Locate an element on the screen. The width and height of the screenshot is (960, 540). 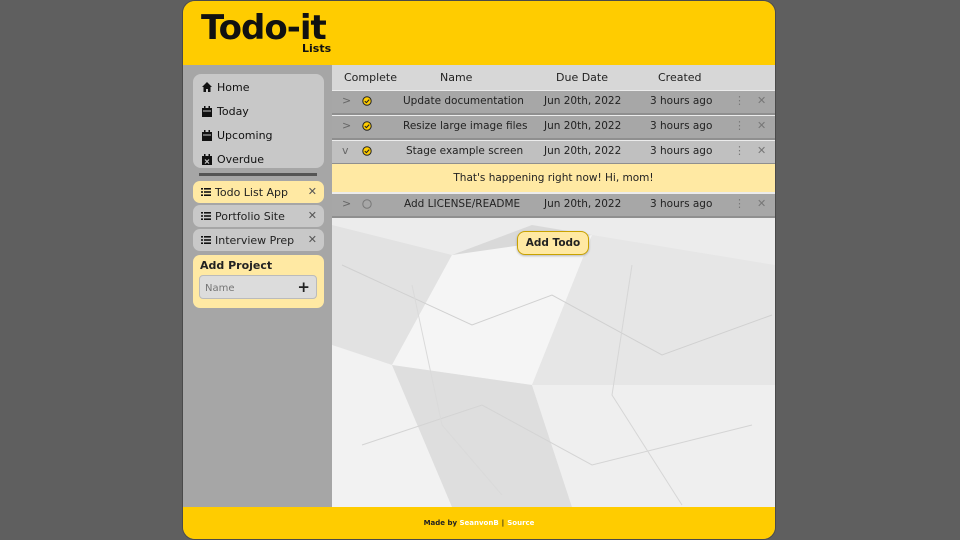
todo-name: Stage example screen is located at coordinates (465, 151).